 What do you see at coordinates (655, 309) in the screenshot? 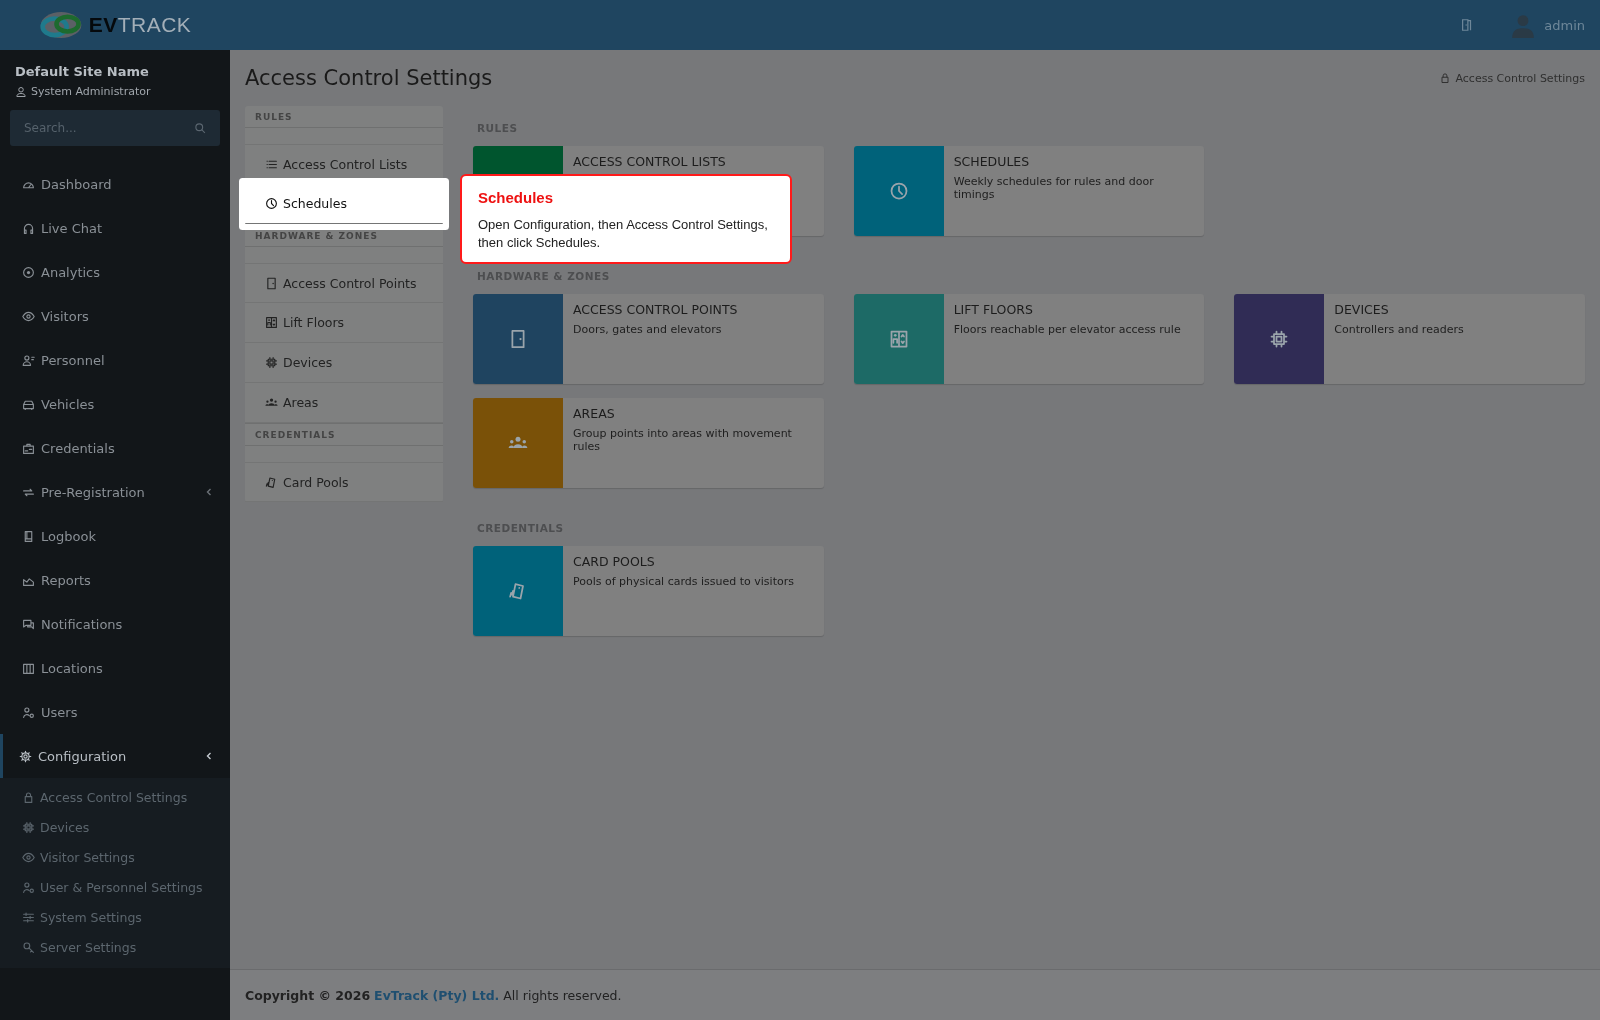
I see `card-title: ACCESS CONTROL POINTS` at bounding box center [655, 309].